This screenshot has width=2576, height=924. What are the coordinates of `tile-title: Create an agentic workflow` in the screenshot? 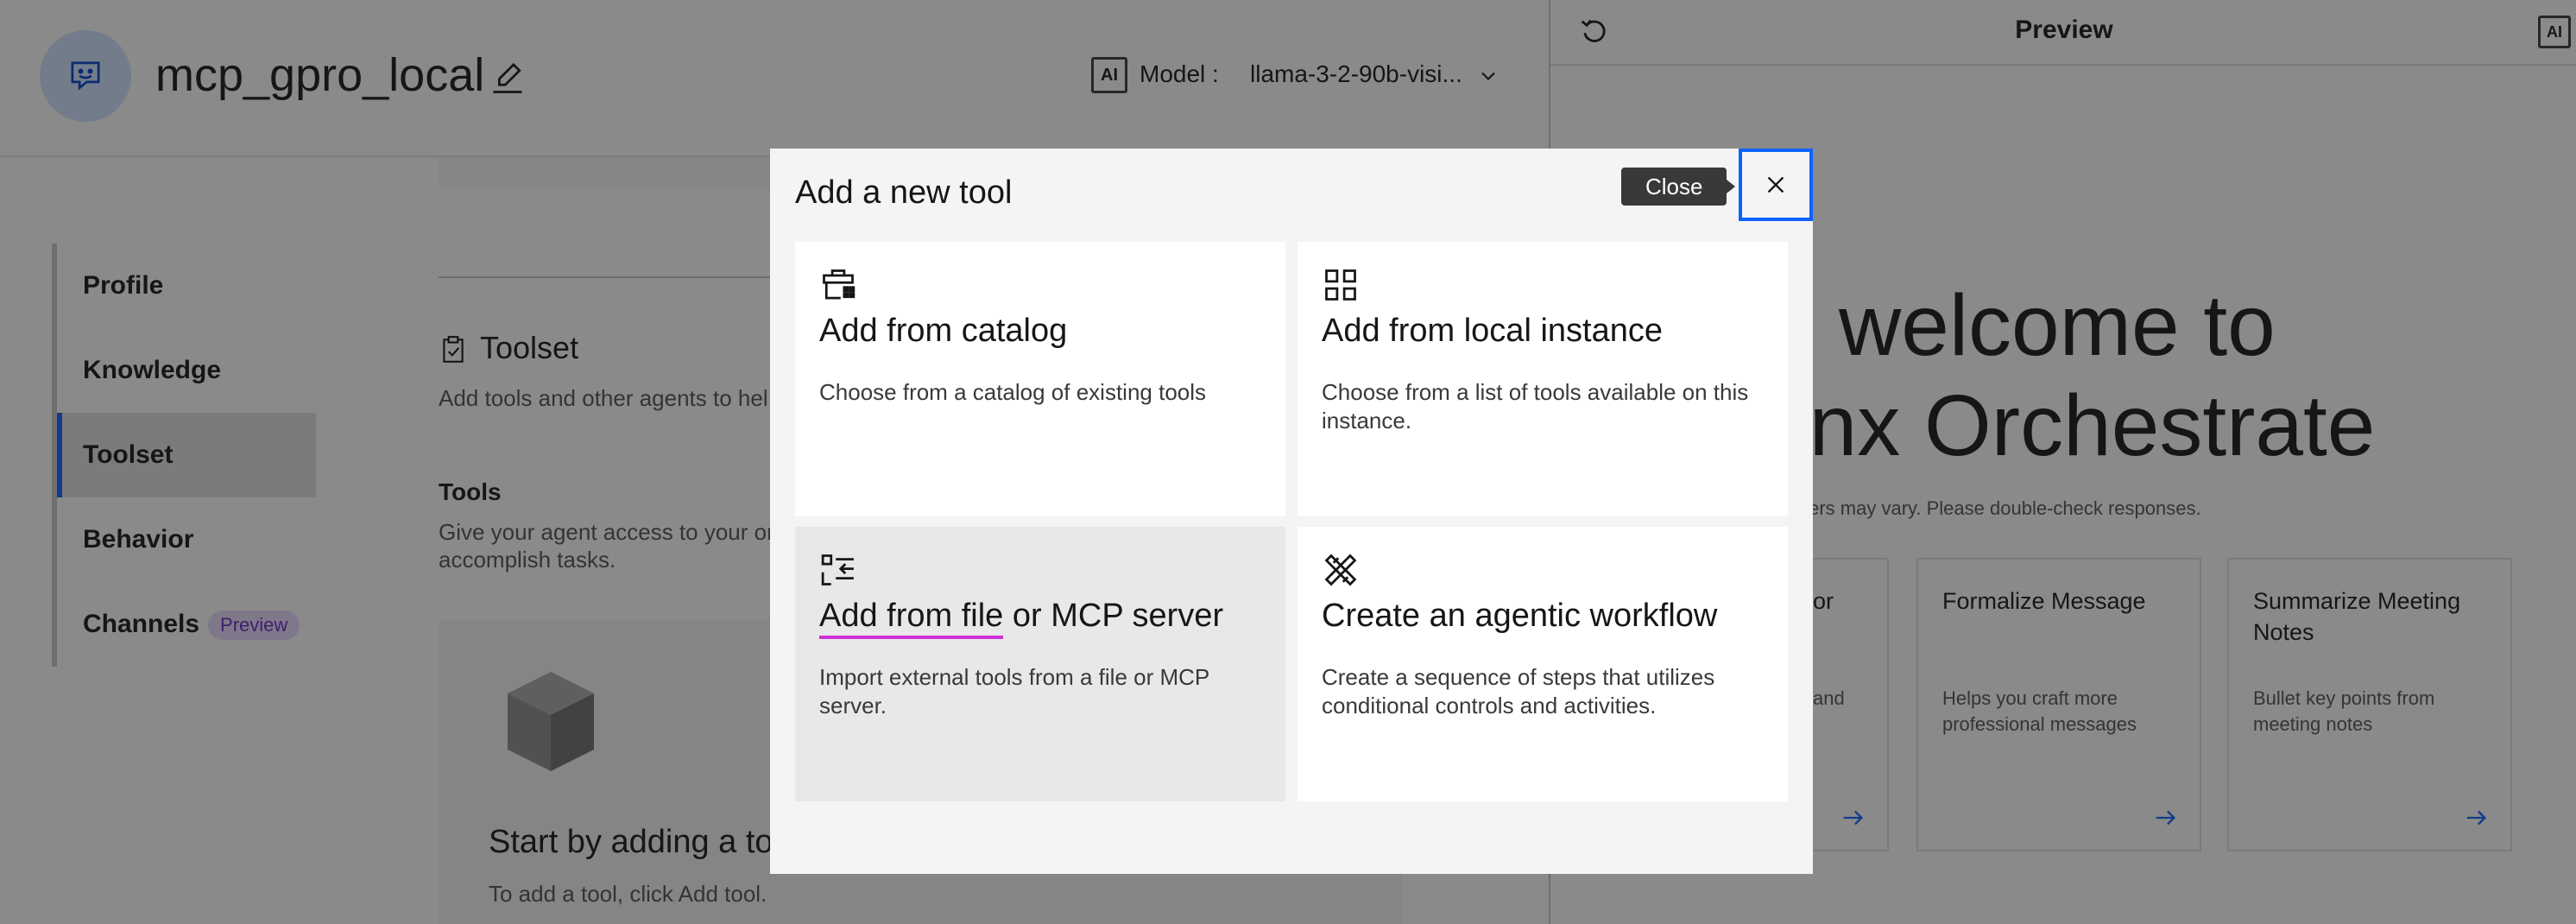 It's located at (1520, 616).